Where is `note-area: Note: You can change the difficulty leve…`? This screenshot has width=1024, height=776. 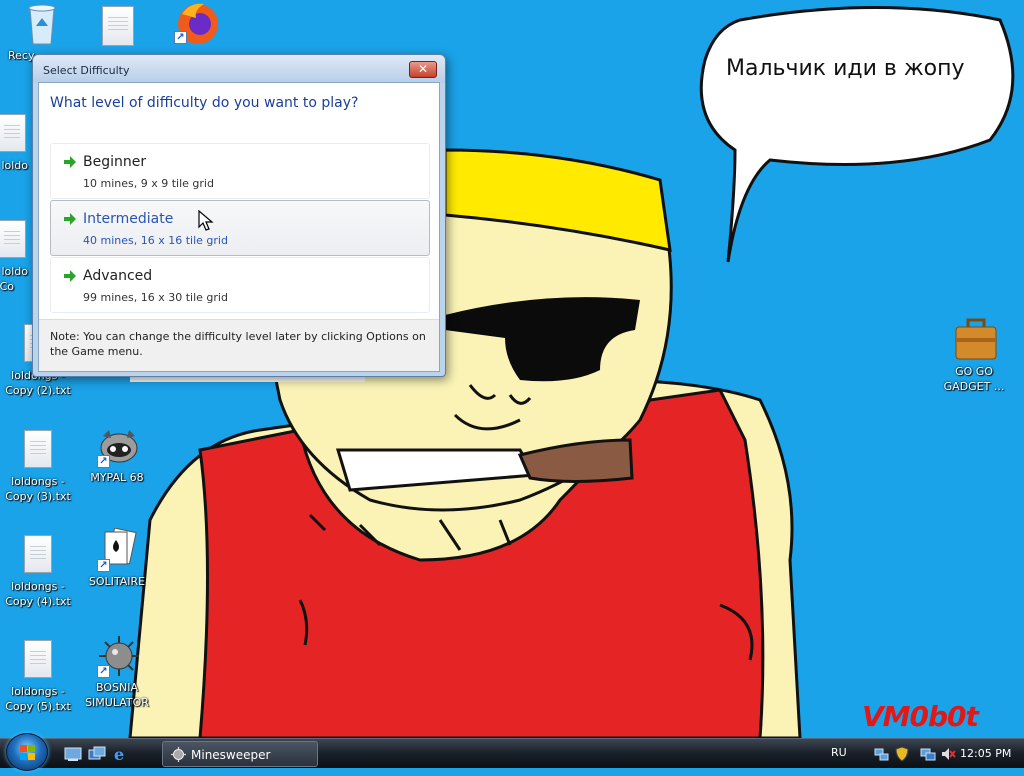 note-area: Note: You can change the difficulty leve… is located at coordinates (239, 345).